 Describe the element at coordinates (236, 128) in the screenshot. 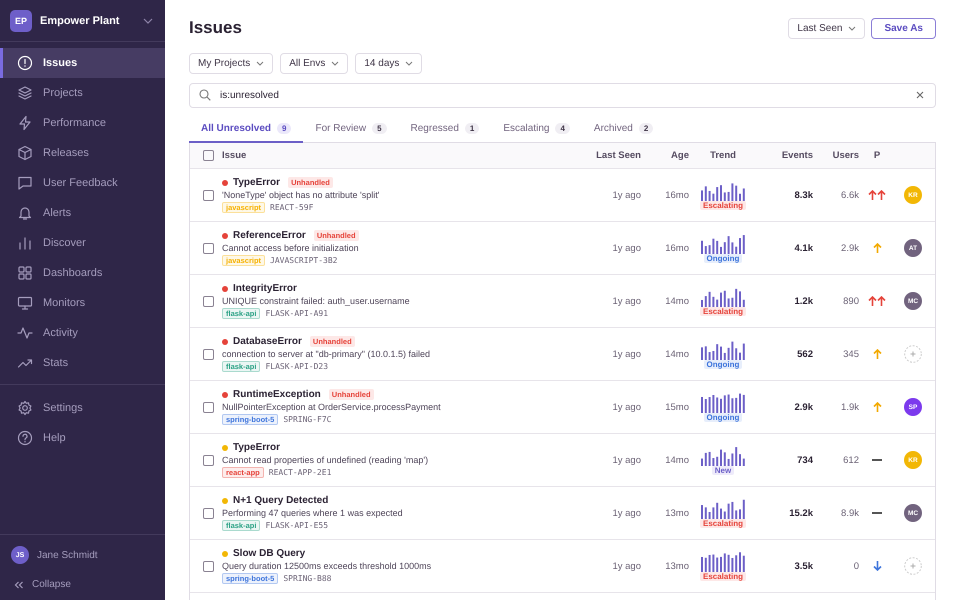

I see `tab-label: All Unresolved` at that location.